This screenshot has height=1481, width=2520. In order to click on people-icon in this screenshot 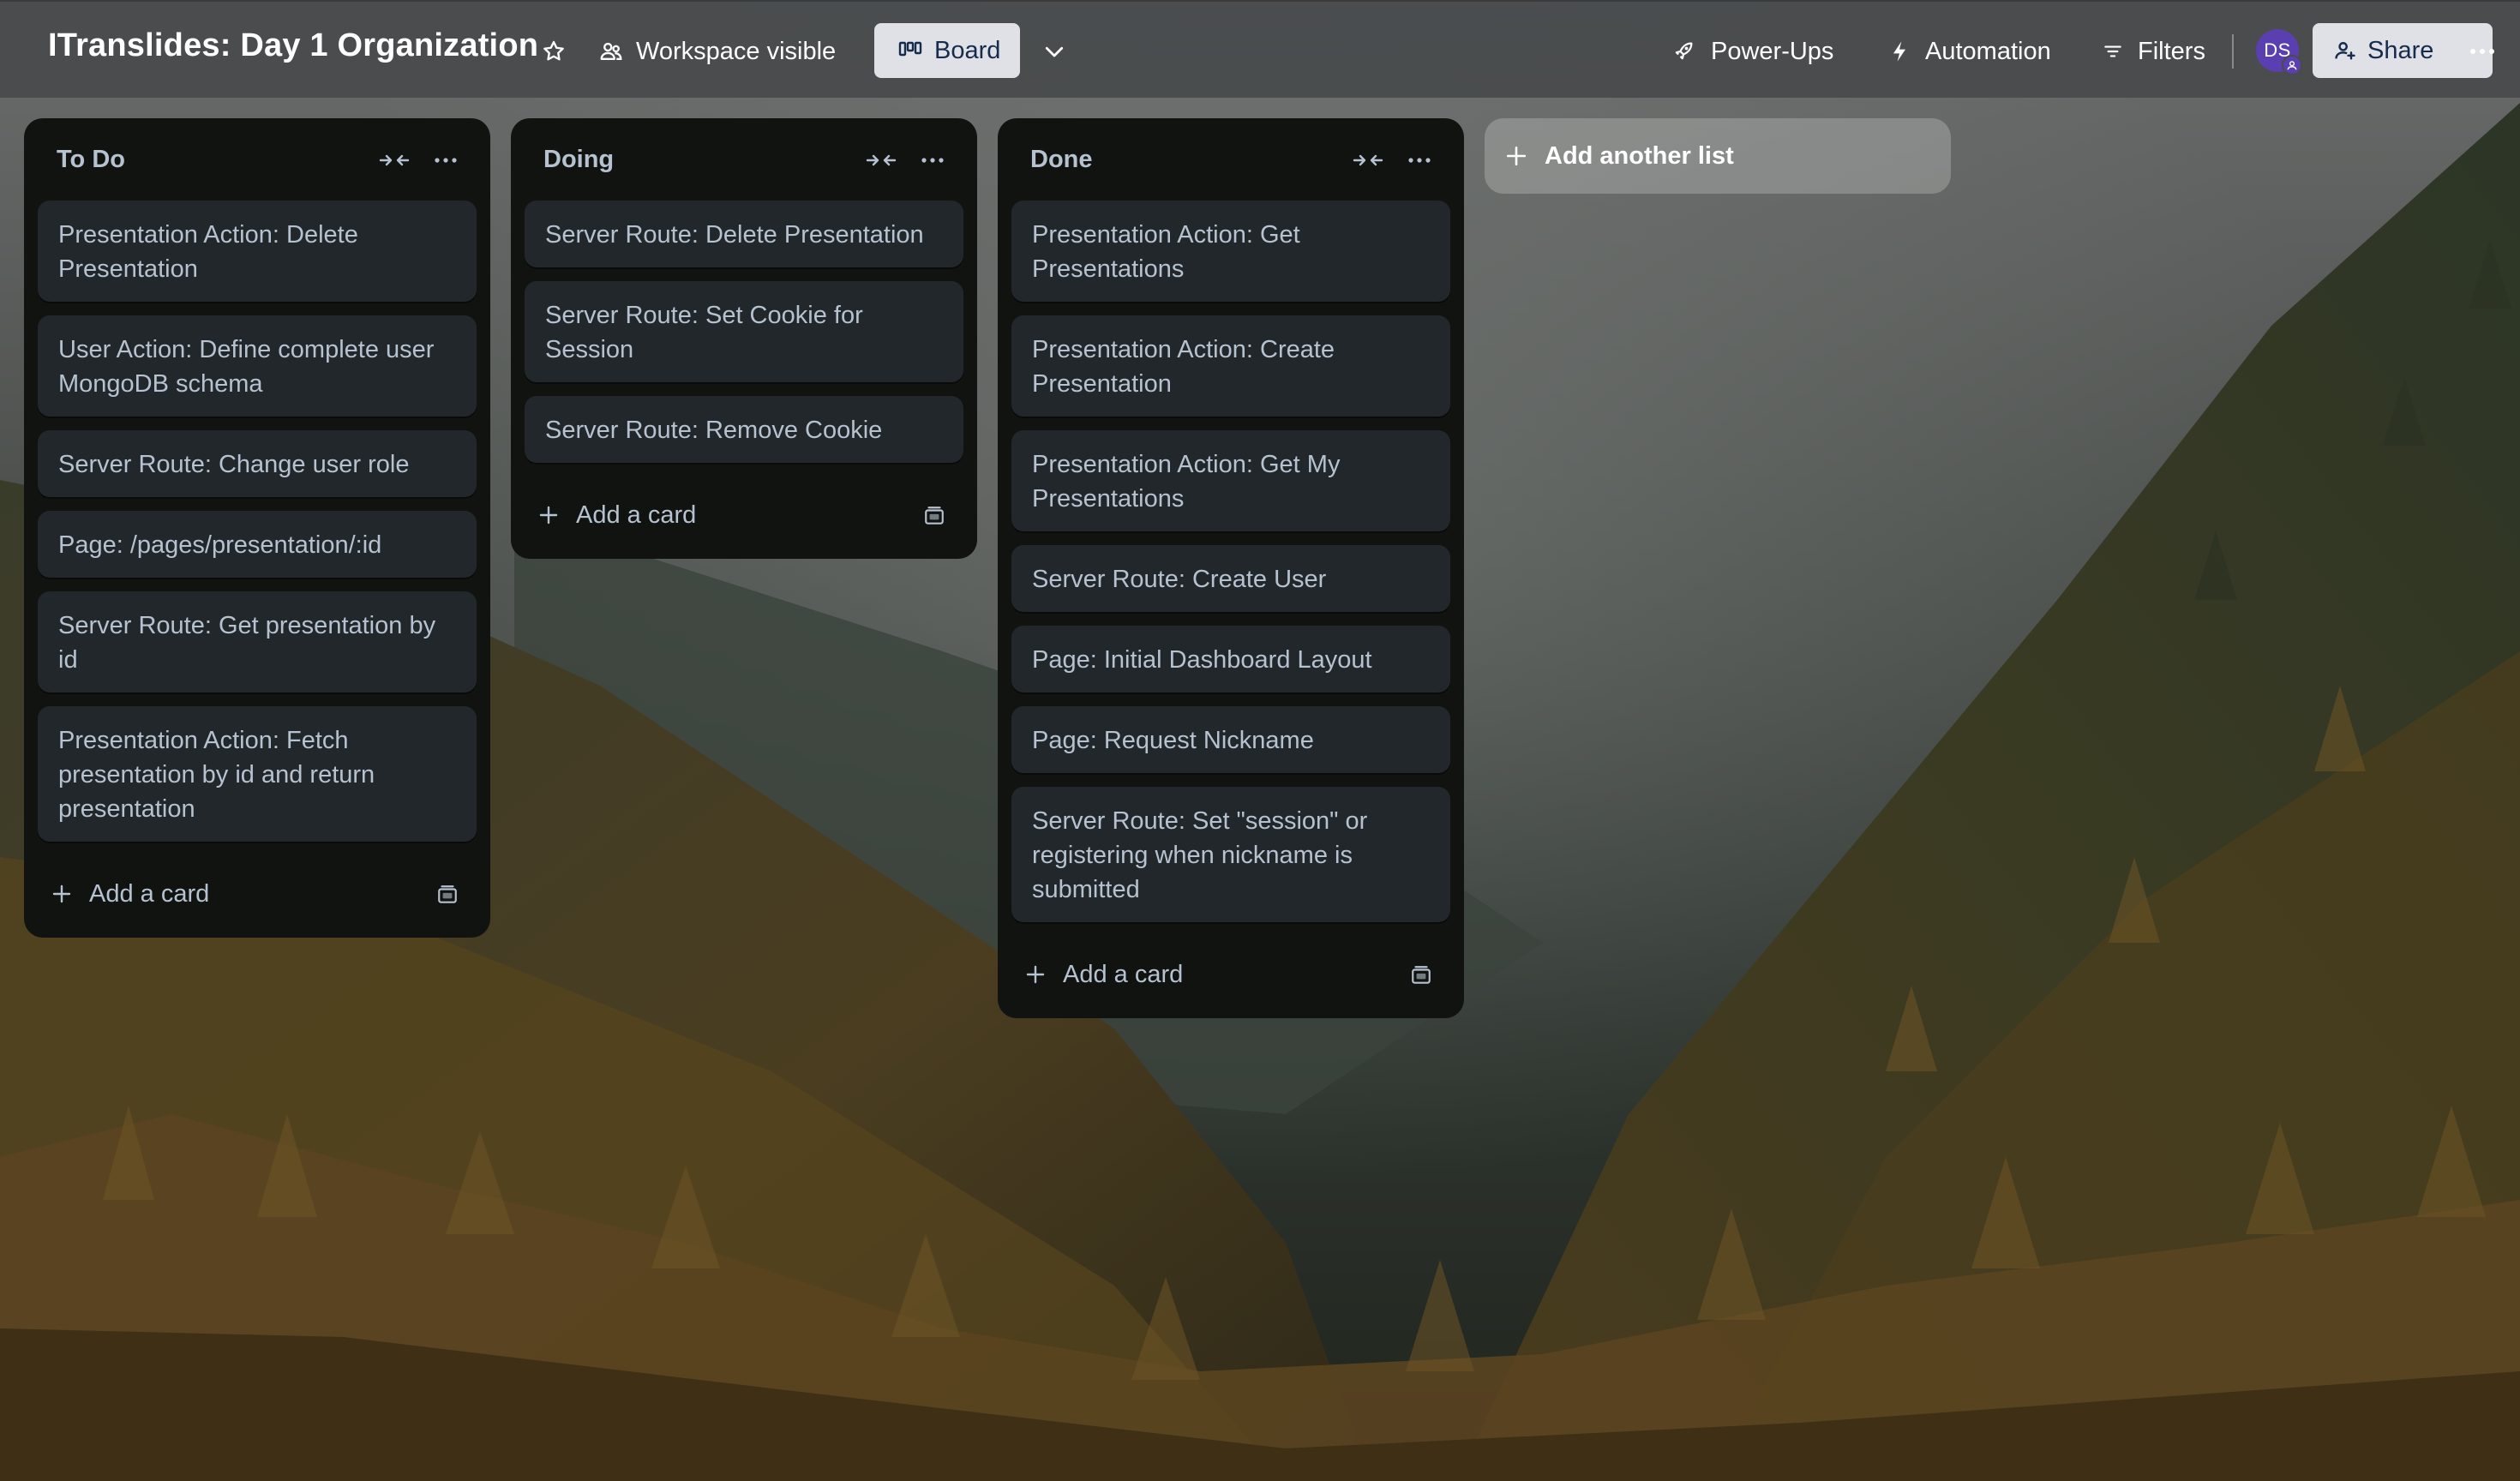, I will do `click(611, 51)`.